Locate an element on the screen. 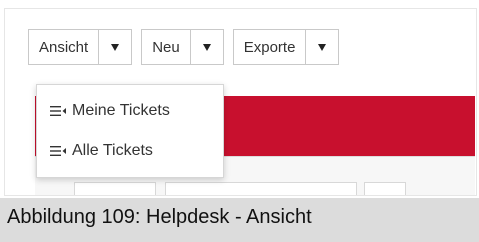 The width and height of the screenshot is (479, 242). view-button: Ansicht is located at coordinates (63, 47).